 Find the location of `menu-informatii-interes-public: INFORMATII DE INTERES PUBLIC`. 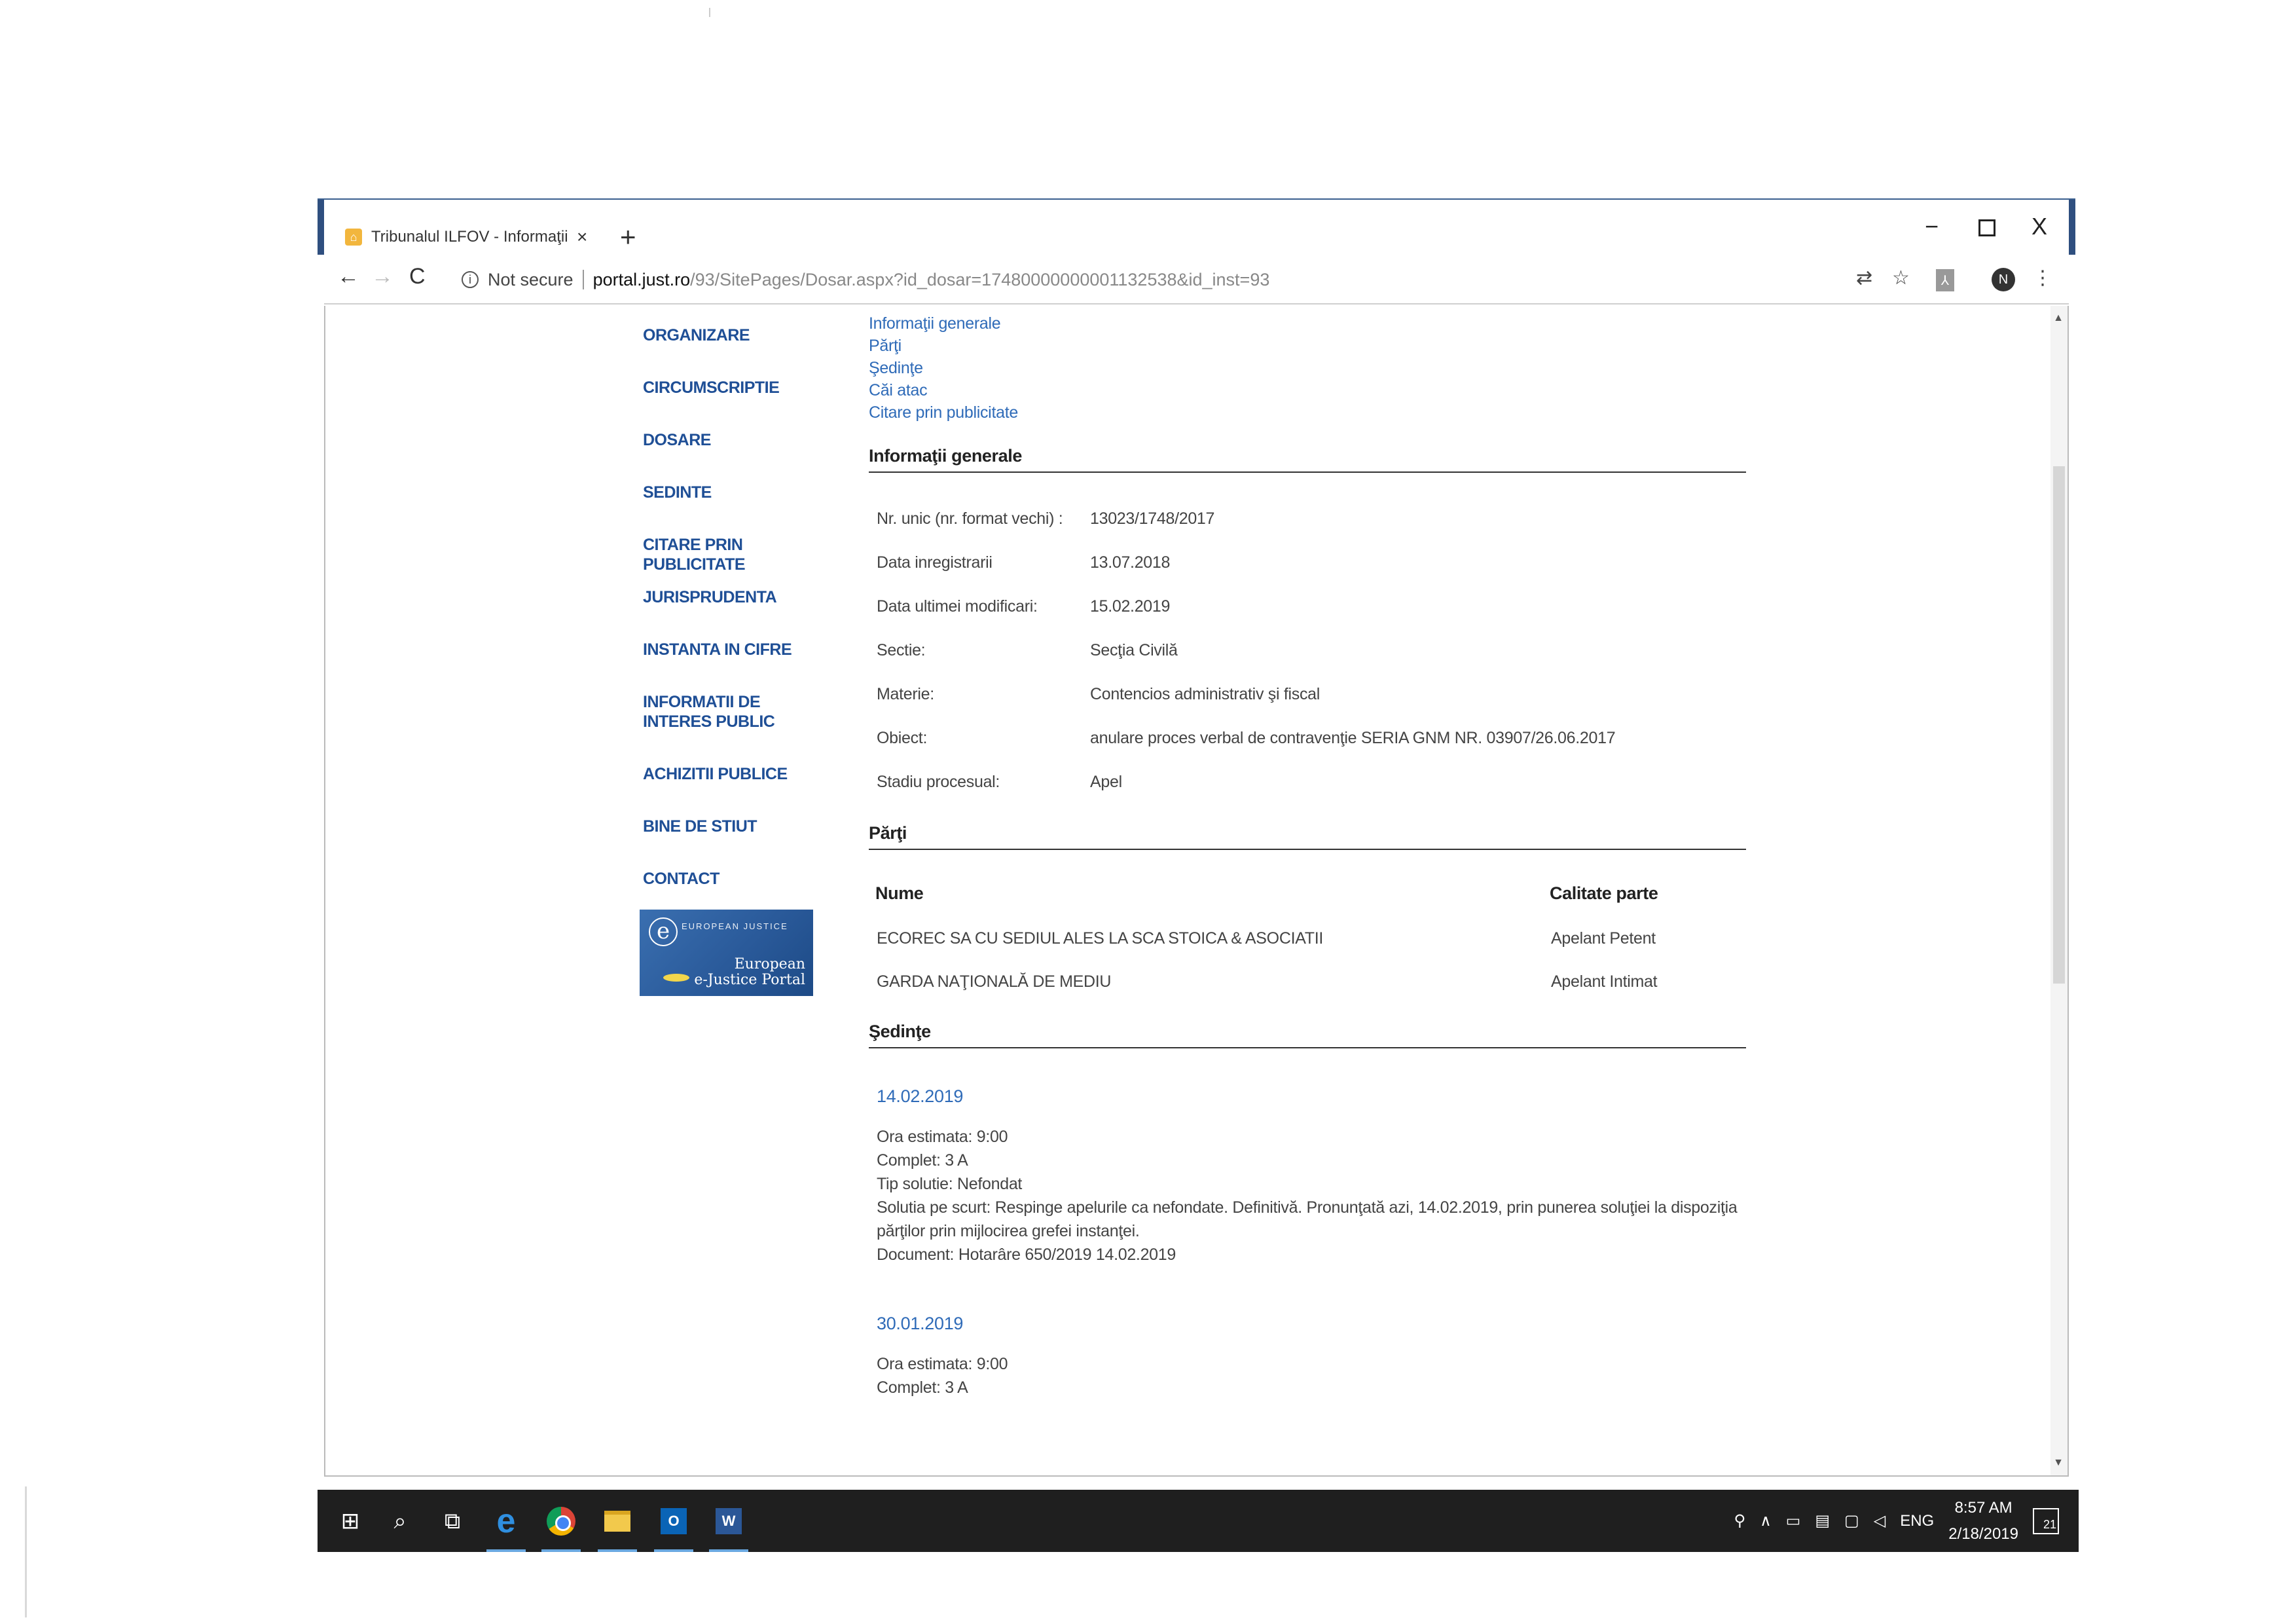

menu-informatii-interes-public: INFORMATII DE INTERES PUBLIC is located at coordinates (728, 728).